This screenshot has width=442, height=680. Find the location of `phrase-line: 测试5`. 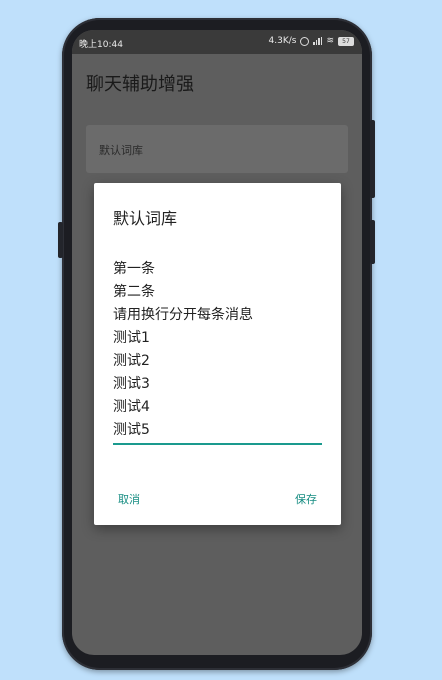

phrase-line: 测试5 is located at coordinates (131, 430).